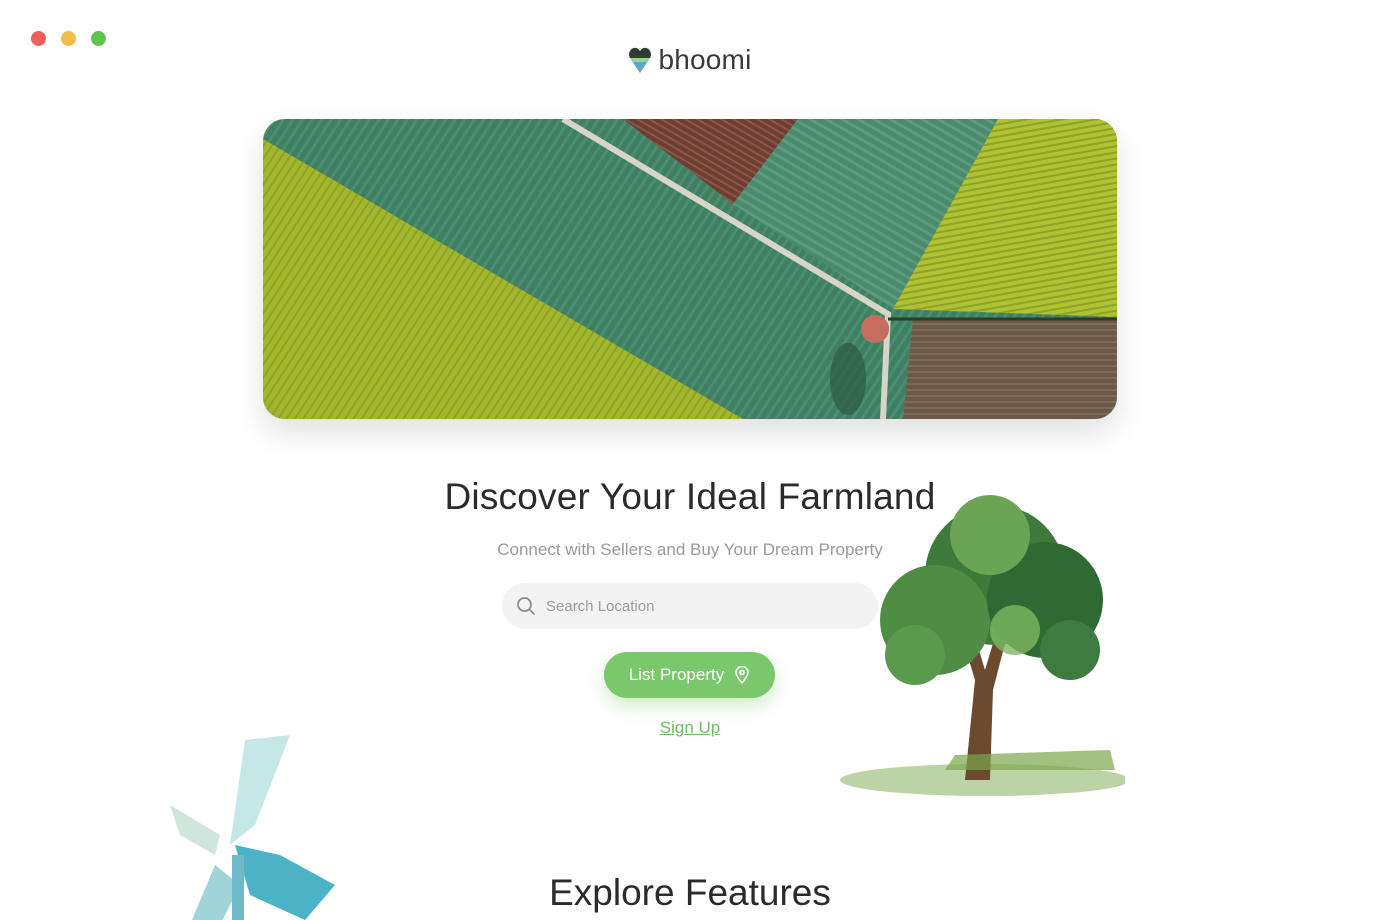 The width and height of the screenshot is (1380, 920). What do you see at coordinates (686, 606) in the screenshot?
I see `search-location-input` at bounding box center [686, 606].